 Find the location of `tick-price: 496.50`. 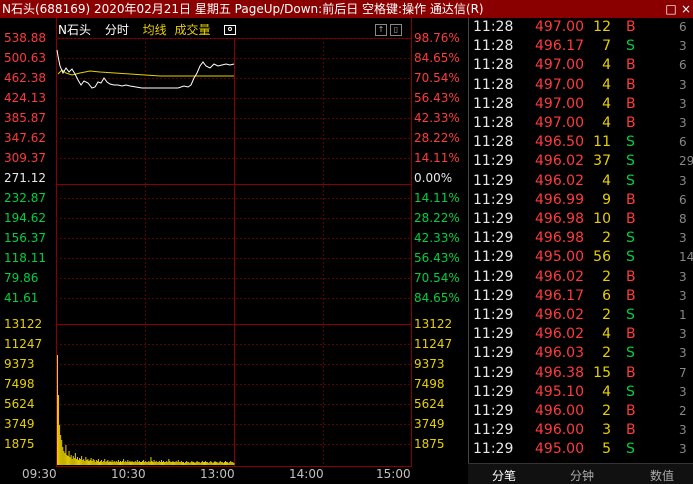

tick-price: 496.50 is located at coordinates (559, 142).